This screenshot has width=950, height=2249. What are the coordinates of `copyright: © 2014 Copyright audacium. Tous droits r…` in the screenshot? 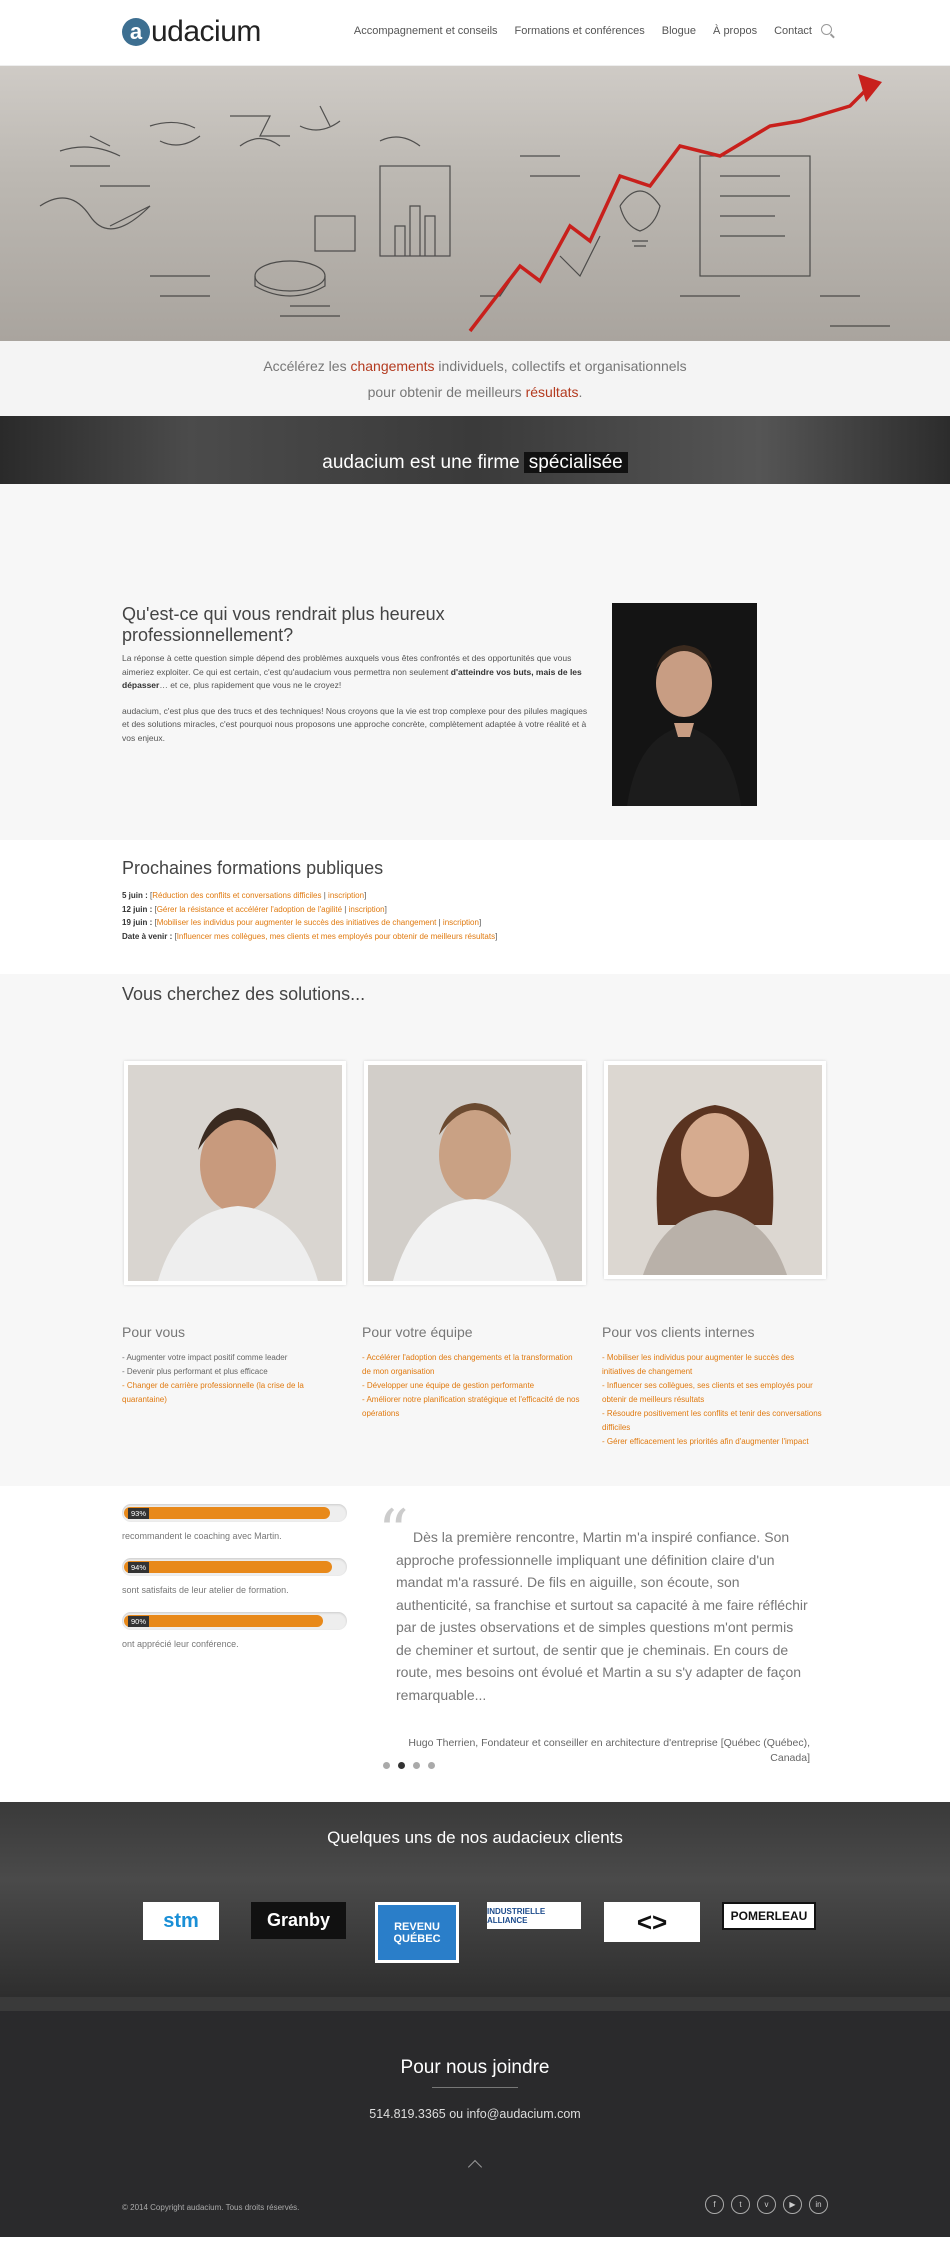 It's located at (211, 2207).